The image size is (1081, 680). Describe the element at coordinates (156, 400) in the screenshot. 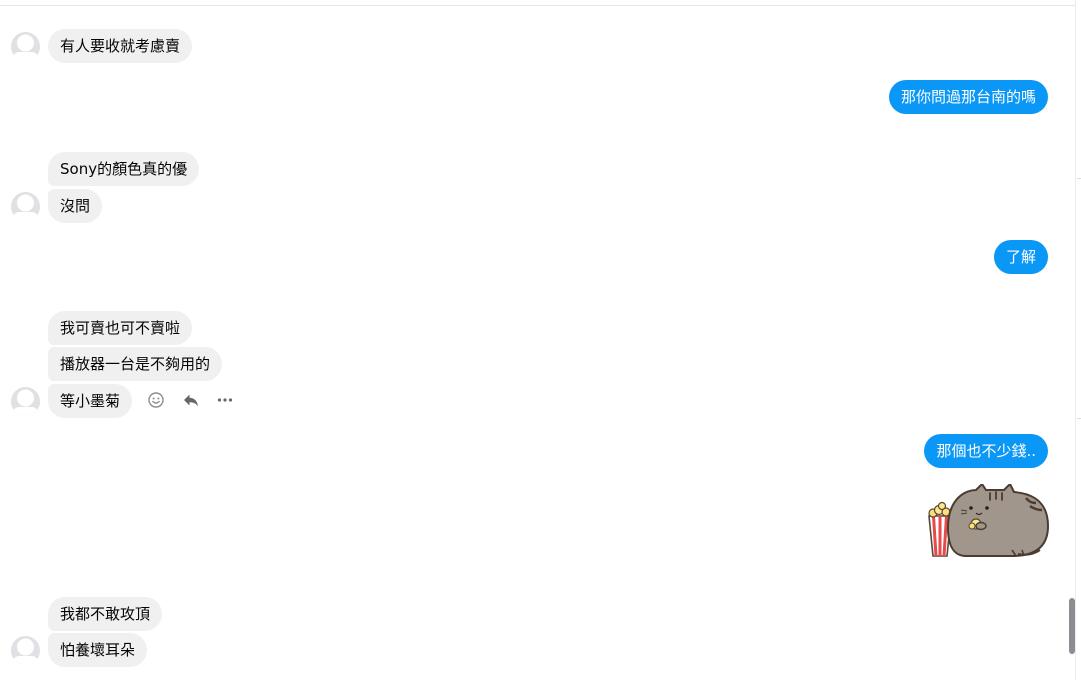

I see `smiley-react-icon` at that location.